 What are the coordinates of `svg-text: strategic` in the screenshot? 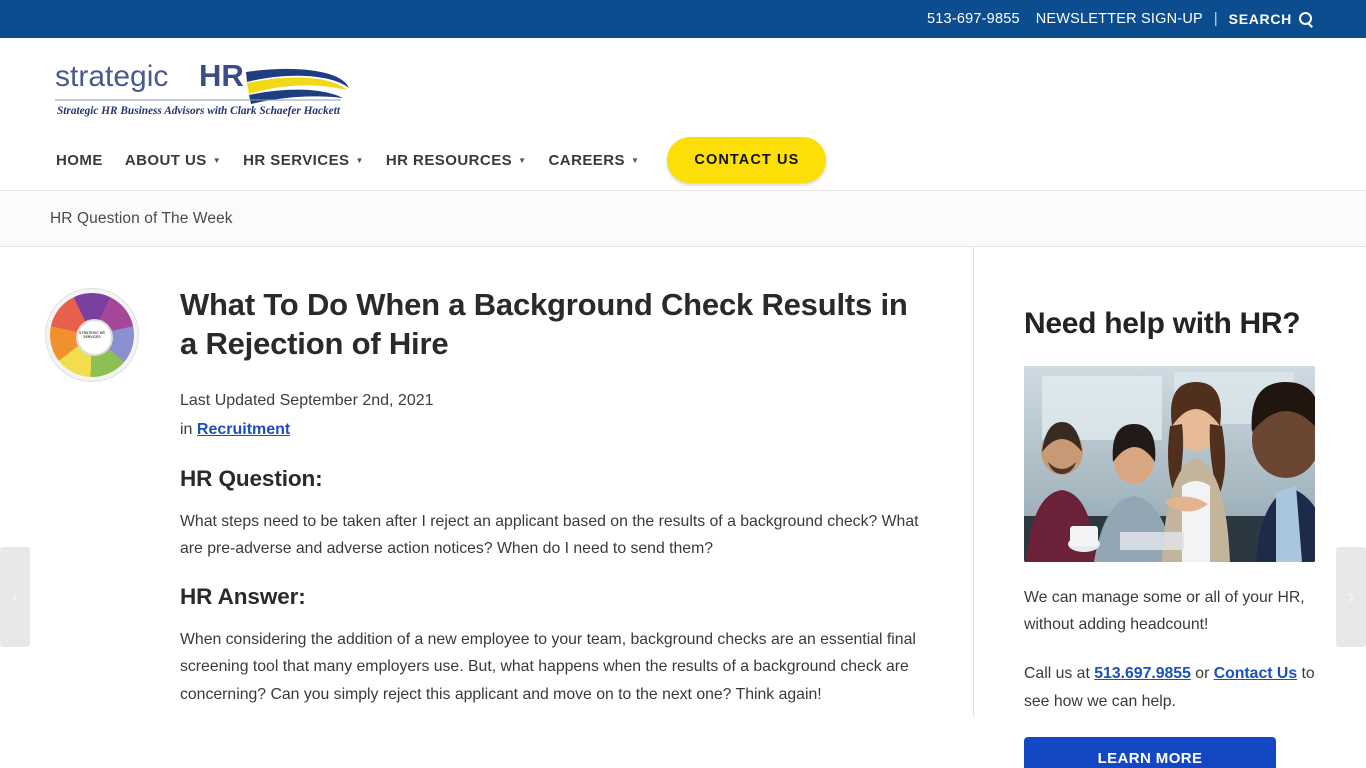 It's located at (111, 76).